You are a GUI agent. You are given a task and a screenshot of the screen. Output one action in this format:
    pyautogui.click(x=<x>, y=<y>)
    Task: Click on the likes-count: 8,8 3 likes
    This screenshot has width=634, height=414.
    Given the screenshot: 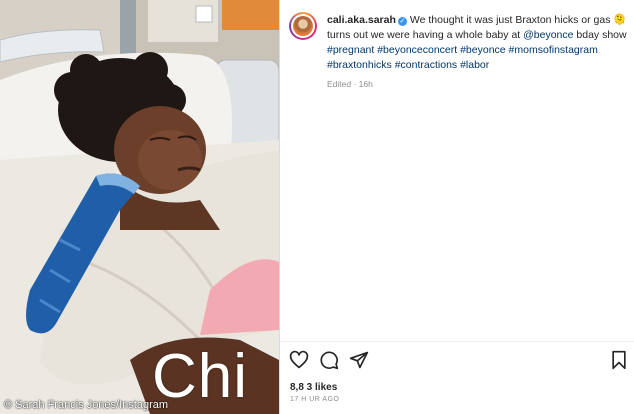 What is the action you would take?
    pyautogui.click(x=313, y=387)
    